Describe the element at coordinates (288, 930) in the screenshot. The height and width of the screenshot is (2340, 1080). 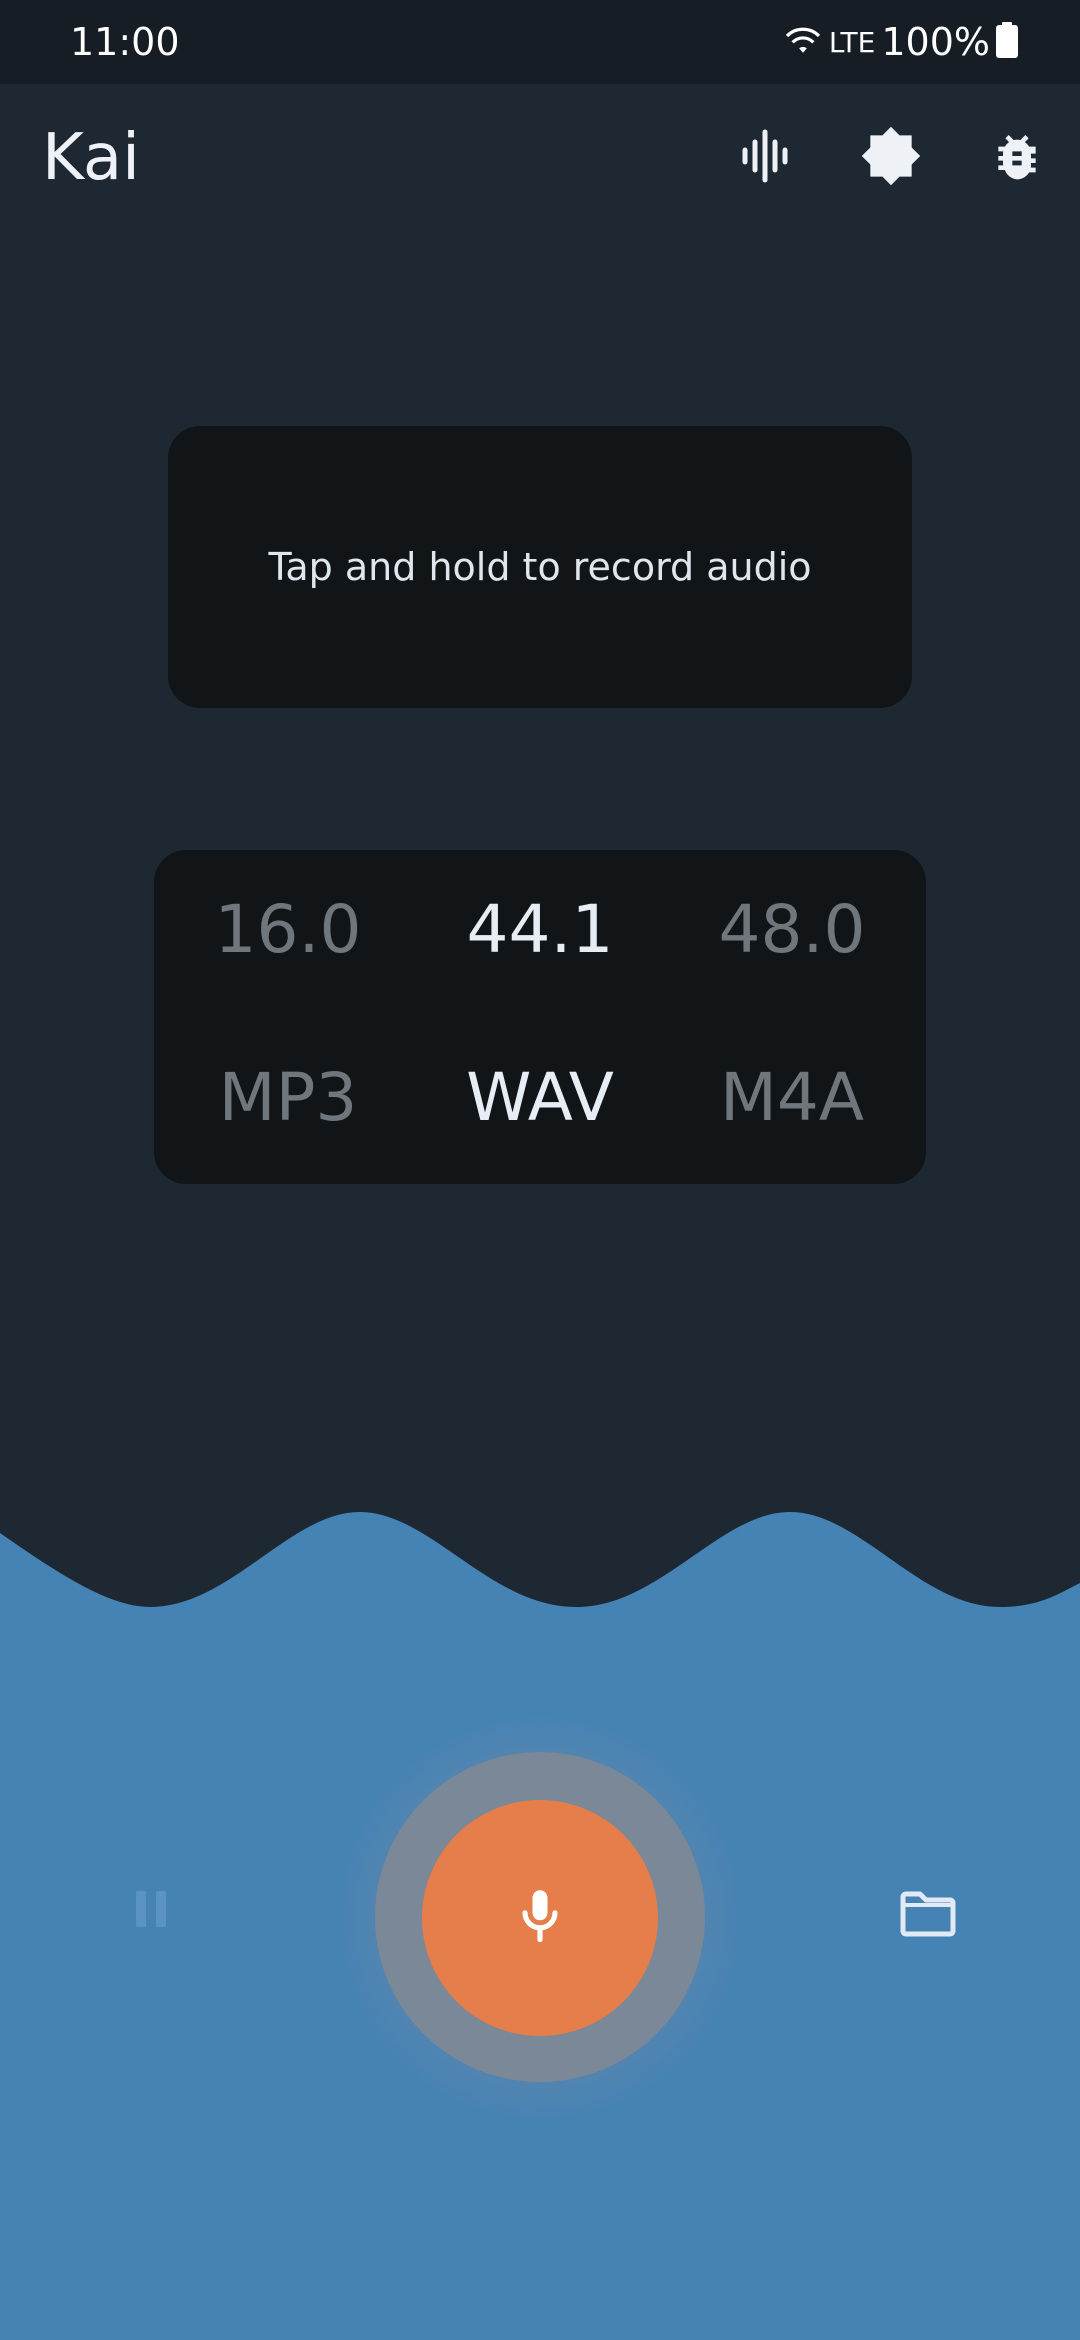
I see `sample-rate-option: 16.0` at that location.